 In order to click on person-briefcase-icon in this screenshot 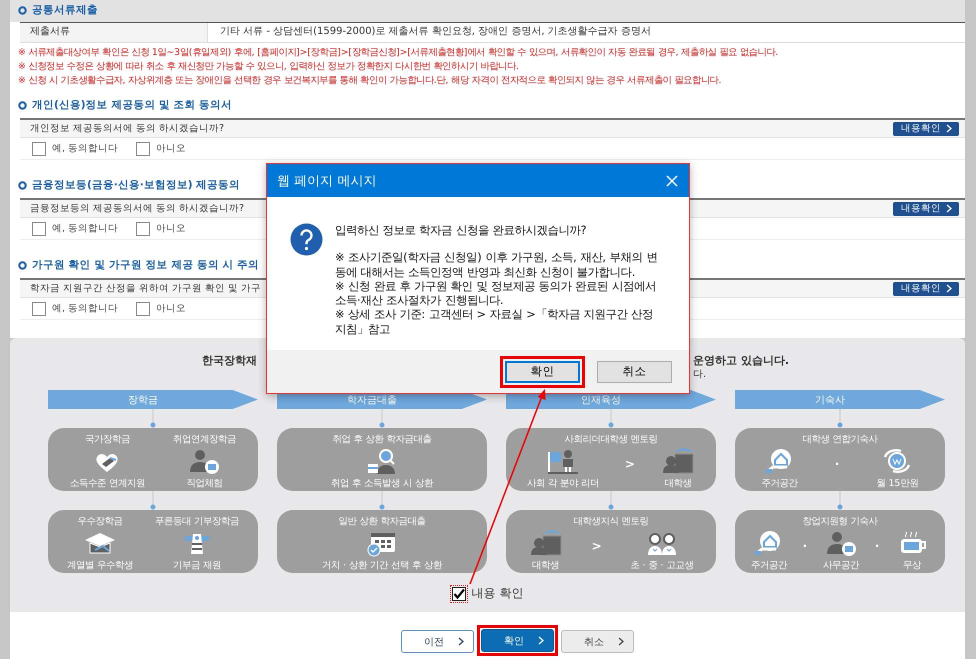, I will do `click(204, 461)`.